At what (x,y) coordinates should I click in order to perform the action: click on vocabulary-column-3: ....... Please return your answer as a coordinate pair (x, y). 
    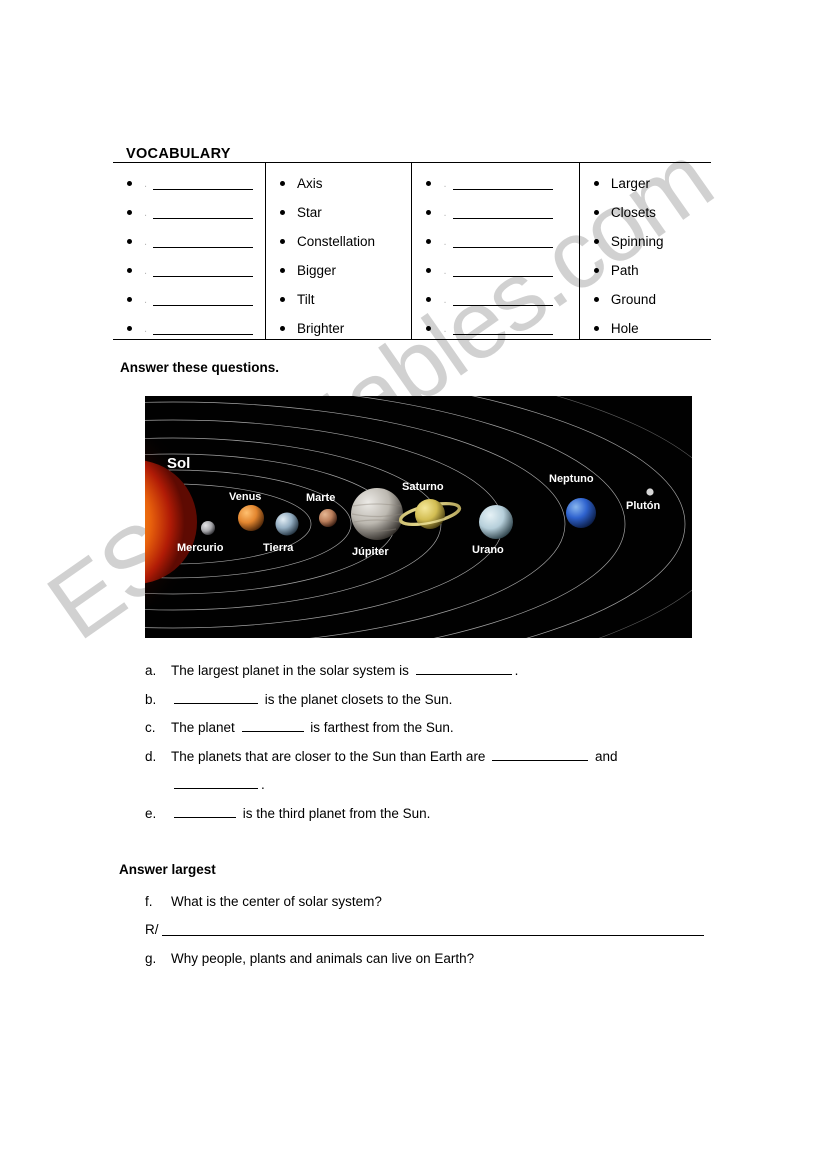
    Looking at the image, I should click on (495, 252).